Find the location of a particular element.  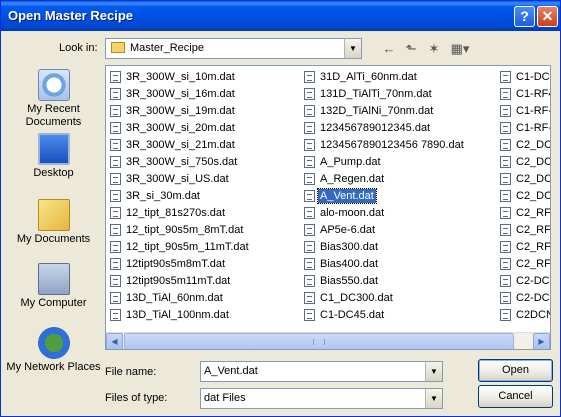

file-item-label: 12_tipt_90s5m_8mT.dat is located at coordinates (185, 230).